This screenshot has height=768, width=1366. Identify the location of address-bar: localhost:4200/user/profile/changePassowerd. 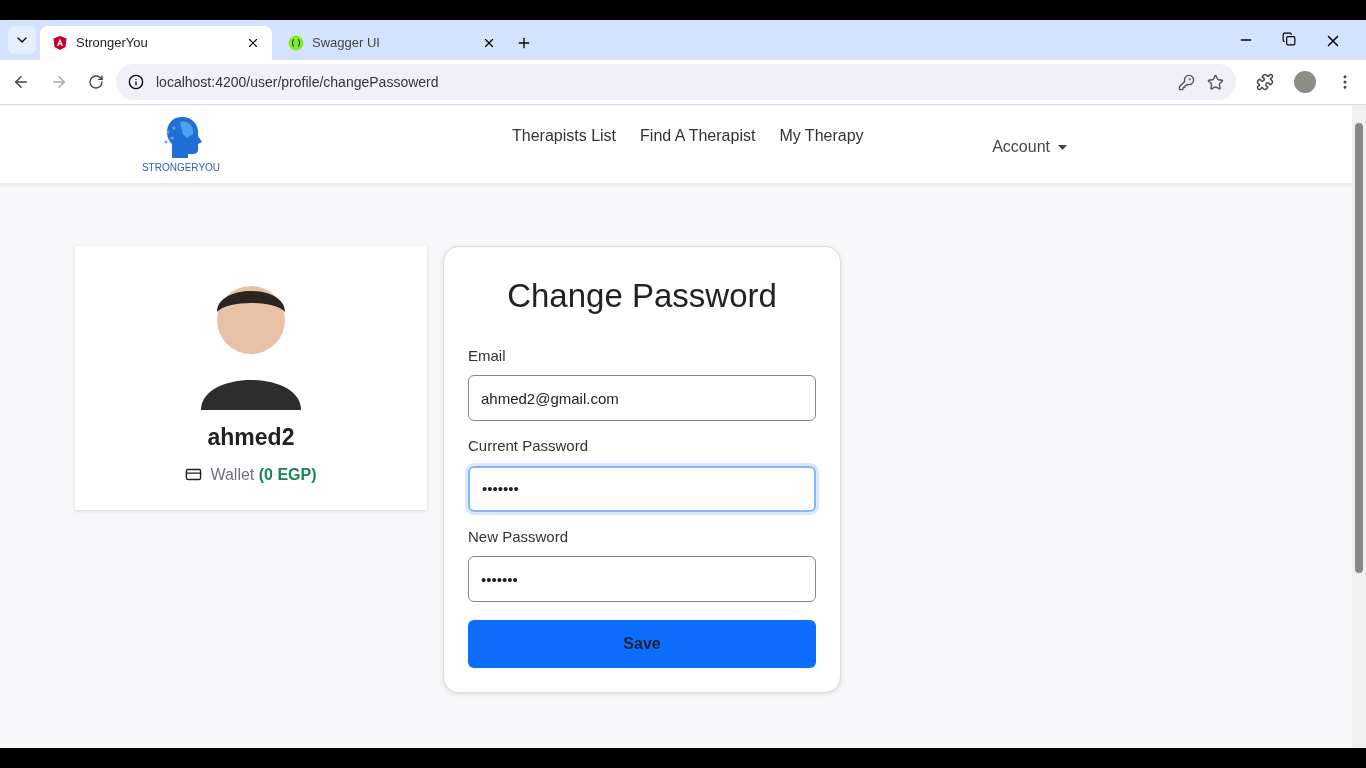
(676, 82).